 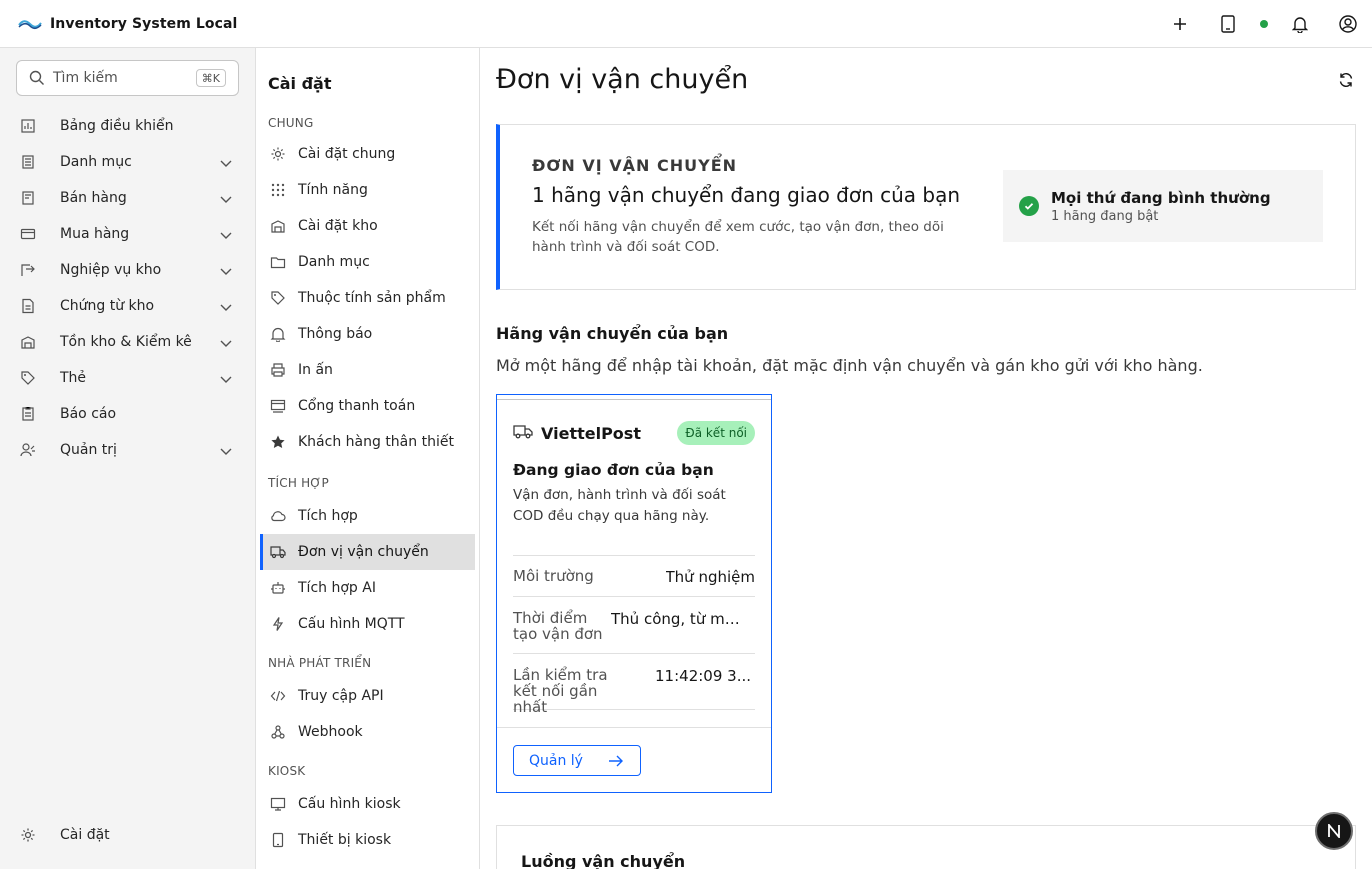 I want to click on gear-icon, so click(x=28, y=835).